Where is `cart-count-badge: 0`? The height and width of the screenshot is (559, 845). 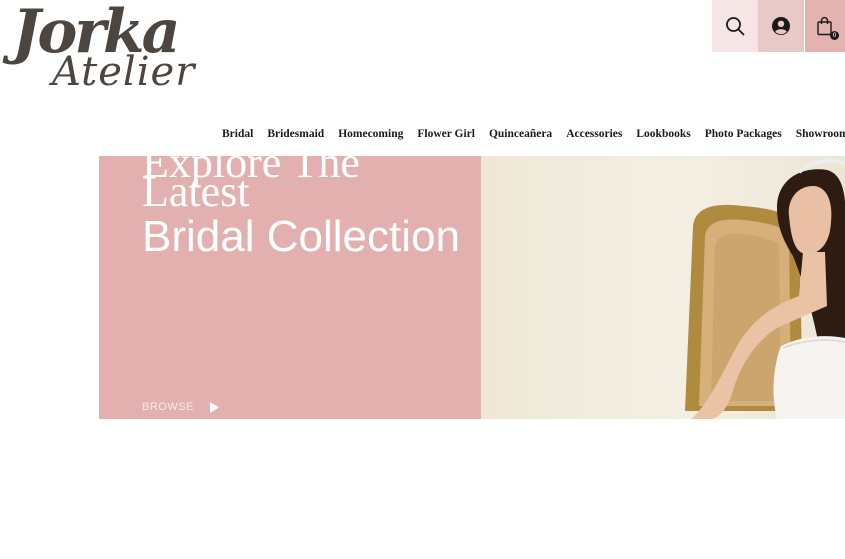 cart-count-badge: 0 is located at coordinates (834, 35).